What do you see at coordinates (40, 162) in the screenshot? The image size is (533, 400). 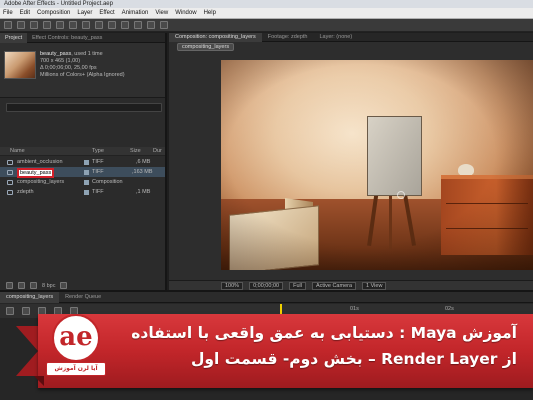 I see `item-name: ambient_occlusion` at bounding box center [40, 162].